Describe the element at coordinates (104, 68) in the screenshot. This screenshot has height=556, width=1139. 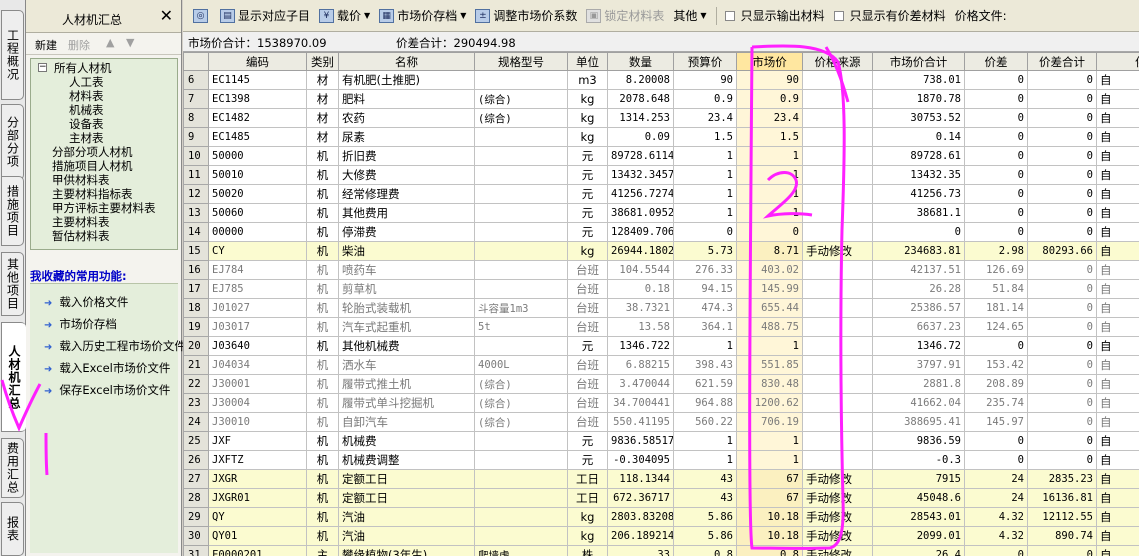
I see `tree-node: − 所有人材机` at that location.